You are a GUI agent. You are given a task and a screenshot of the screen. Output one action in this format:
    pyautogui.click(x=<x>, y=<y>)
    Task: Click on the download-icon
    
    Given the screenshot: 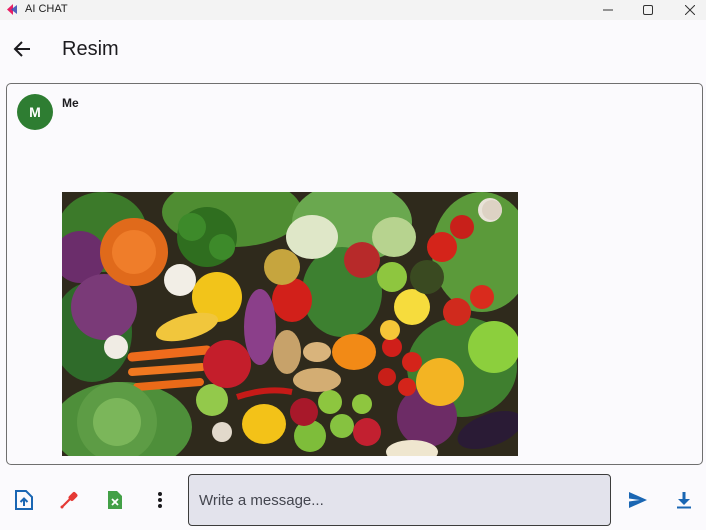 What is the action you would take?
    pyautogui.click(x=684, y=500)
    